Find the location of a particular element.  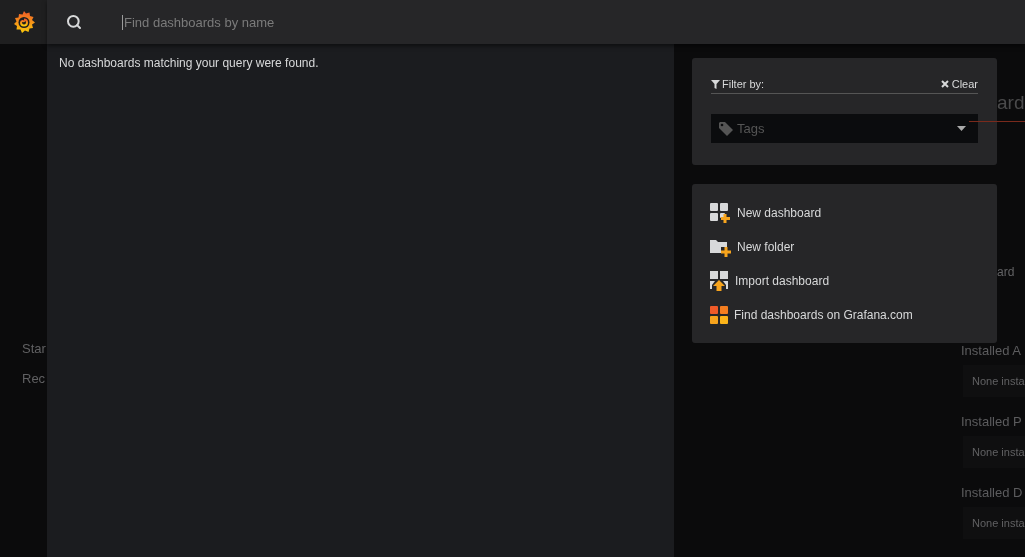

action-link: New dashboard is located at coordinates (845, 213).